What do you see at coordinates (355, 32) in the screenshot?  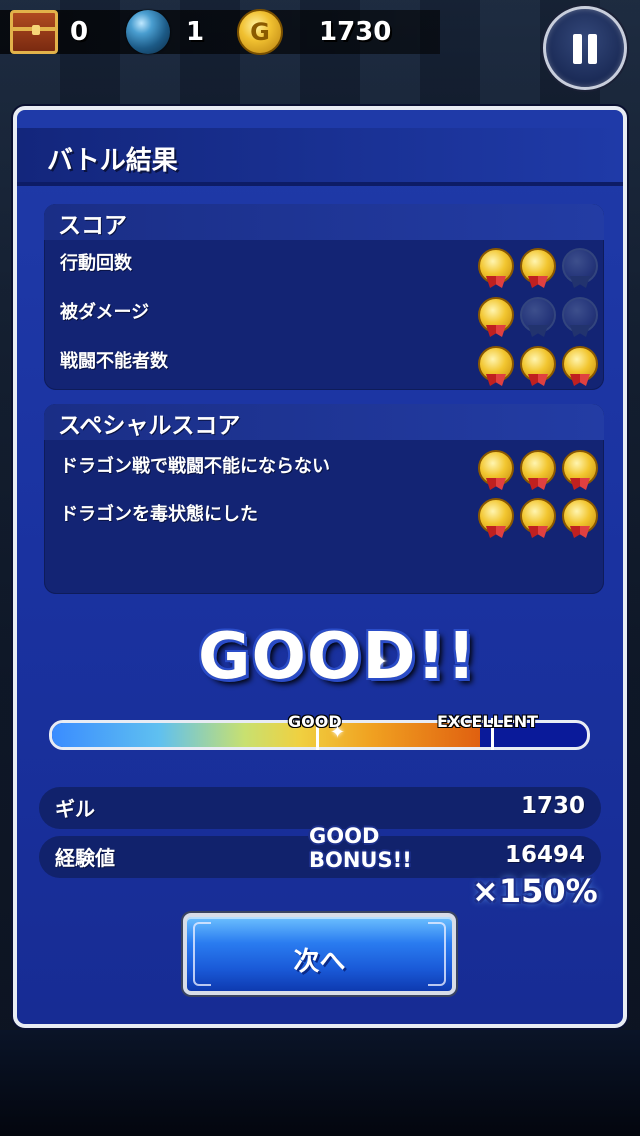 I see `gil-amount: 1730` at bounding box center [355, 32].